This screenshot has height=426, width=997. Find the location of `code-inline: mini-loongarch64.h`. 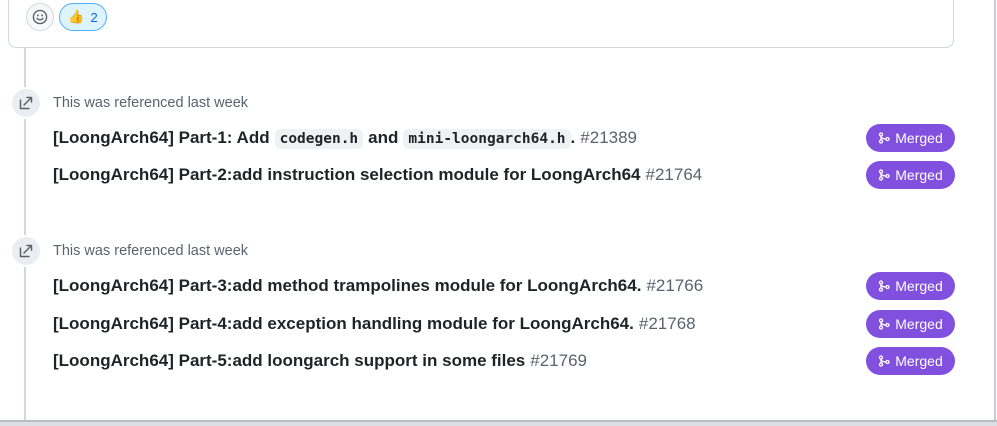

code-inline: mini-loongarch64.h is located at coordinates (487, 139).